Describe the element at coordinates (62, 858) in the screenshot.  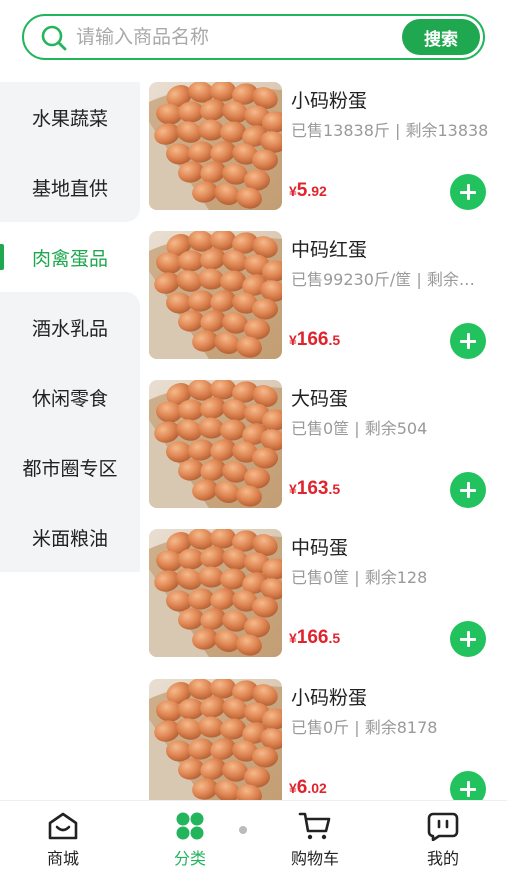
I see `tab-label: 商城` at that location.